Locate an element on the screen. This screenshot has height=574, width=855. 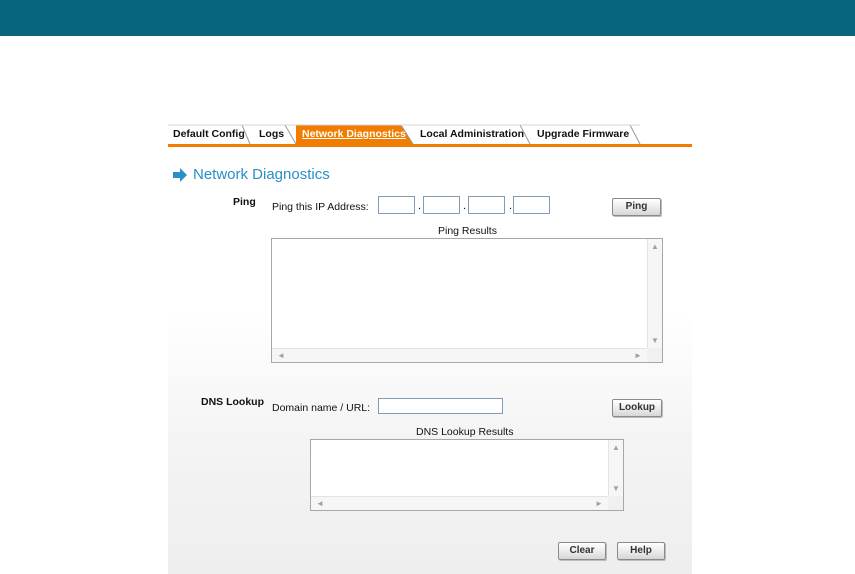
help-button: Help is located at coordinates (641, 551).